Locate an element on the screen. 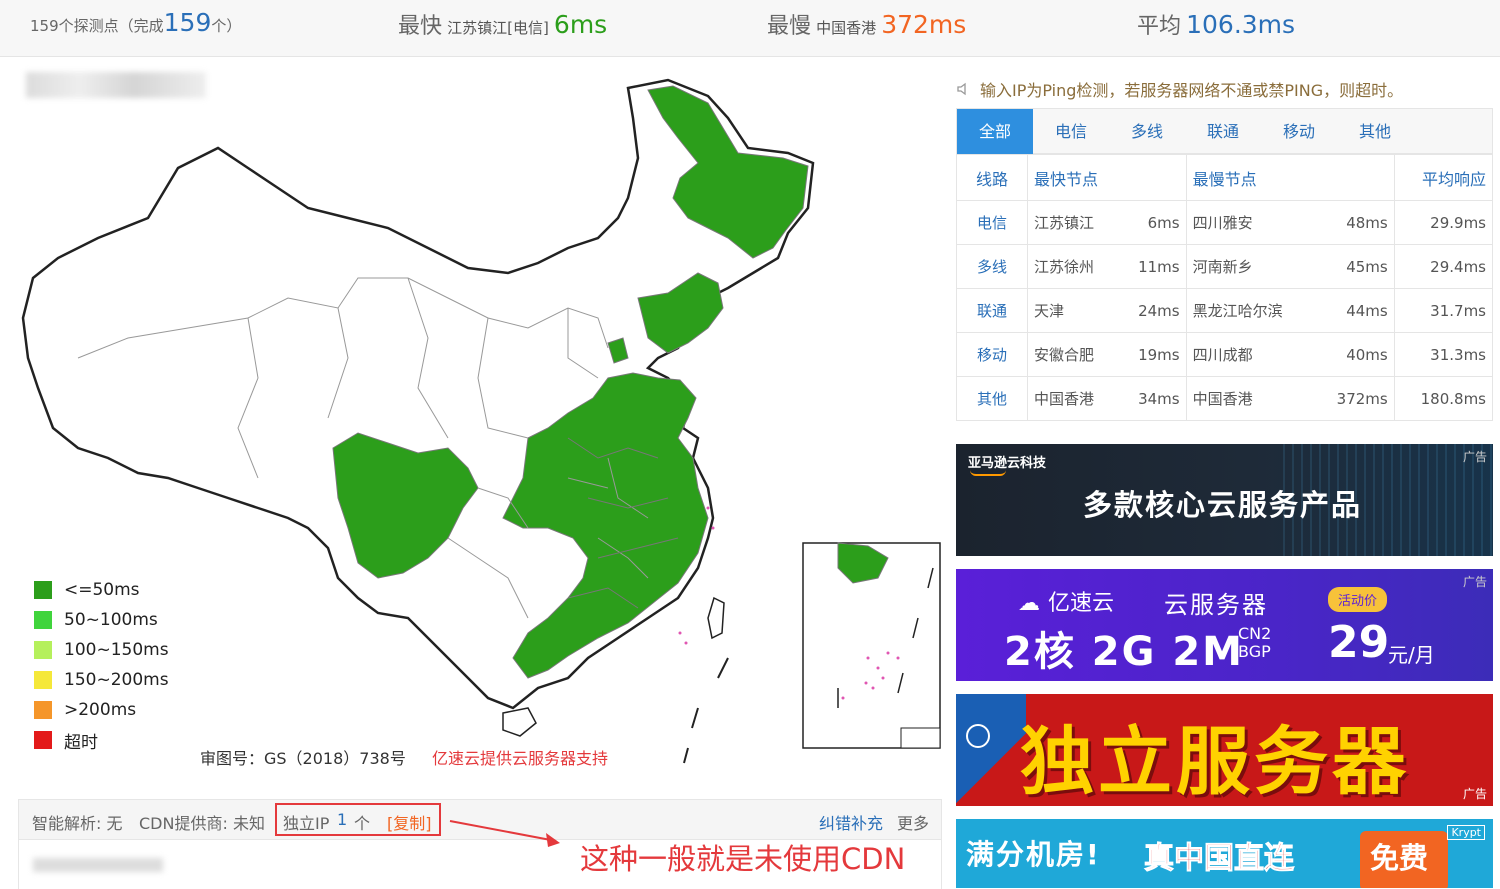  row-fast-ms: 34ms is located at coordinates (1152, 398).